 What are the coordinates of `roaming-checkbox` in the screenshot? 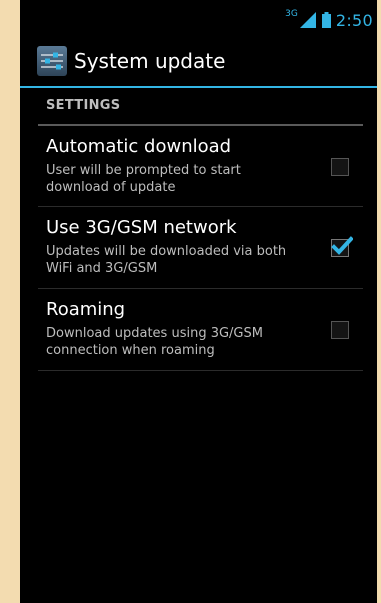 It's located at (340, 330).